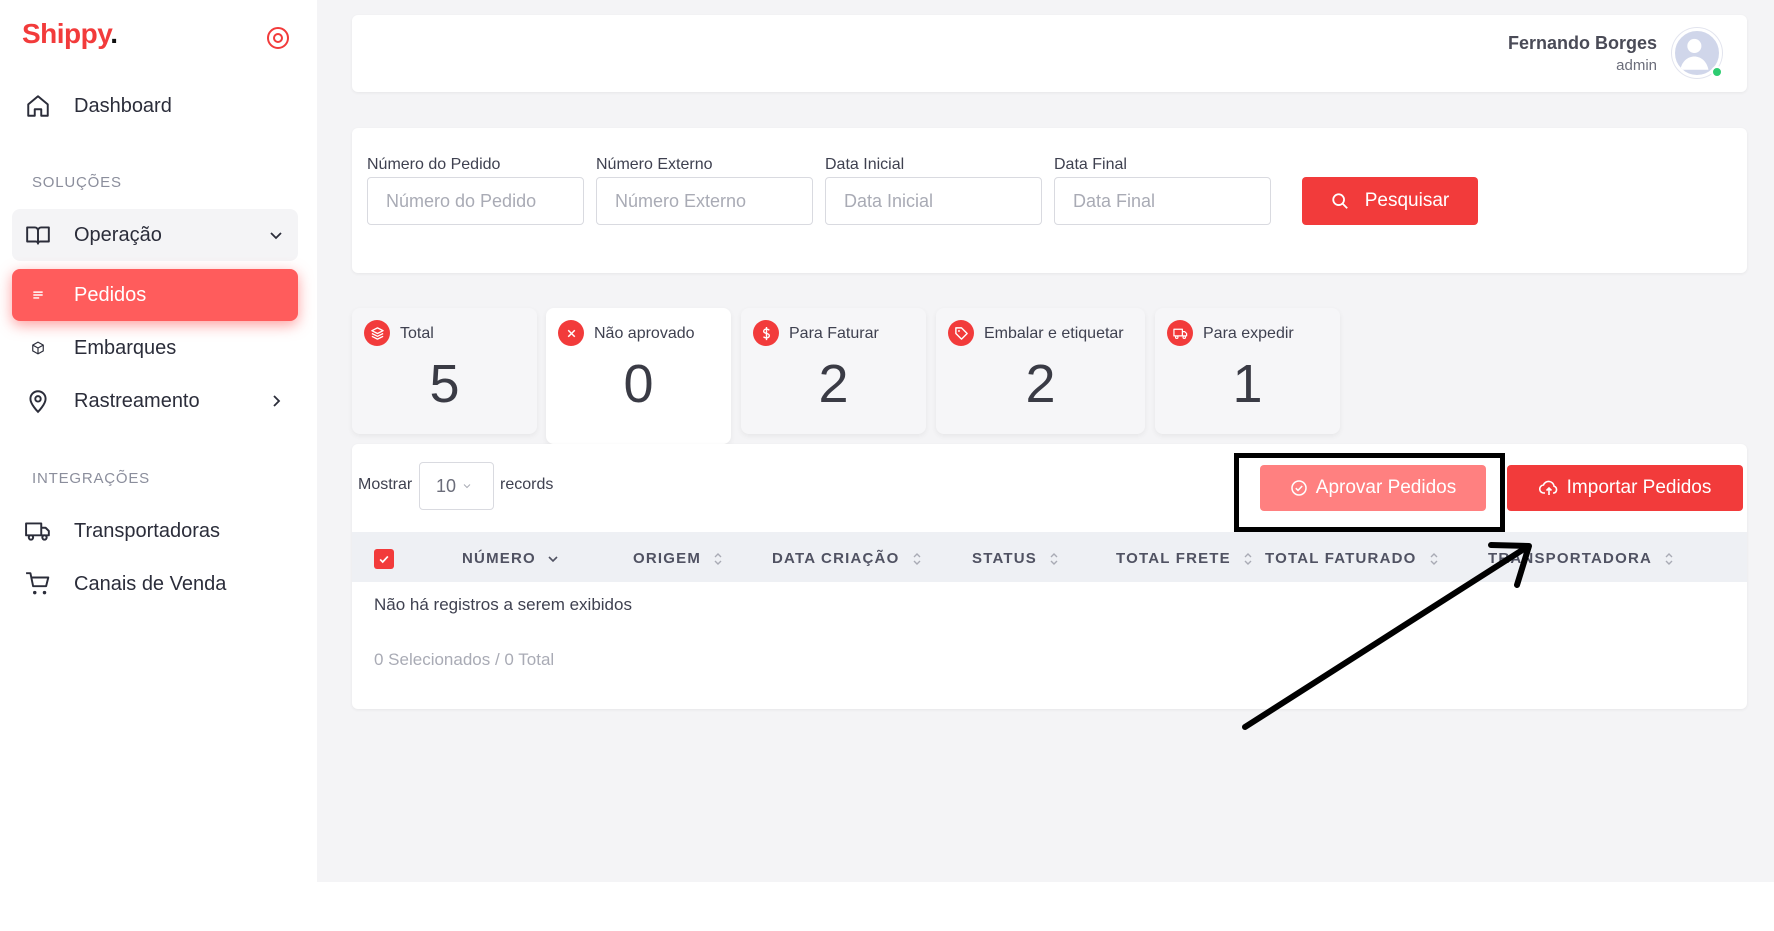 The width and height of the screenshot is (1774, 931). I want to click on stat-card-para-expedir: Para expedir 1, so click(1247, 371).